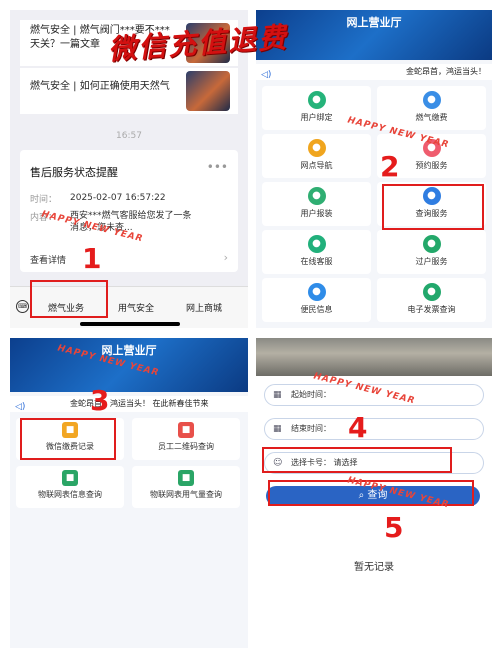 The image size is (500, 653). I want to click on info-bubble-icon: ●, so click(316, 292).